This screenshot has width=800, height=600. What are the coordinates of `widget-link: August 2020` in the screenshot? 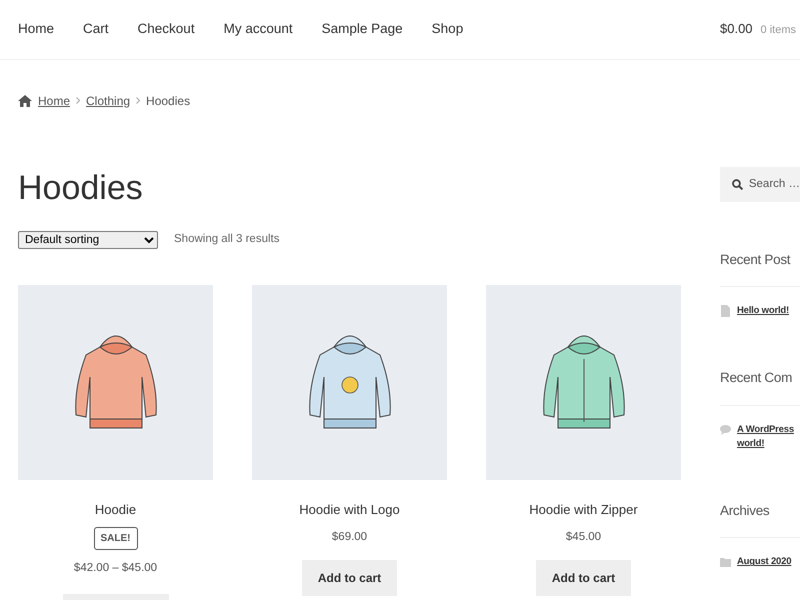 It's located at (764, 562).